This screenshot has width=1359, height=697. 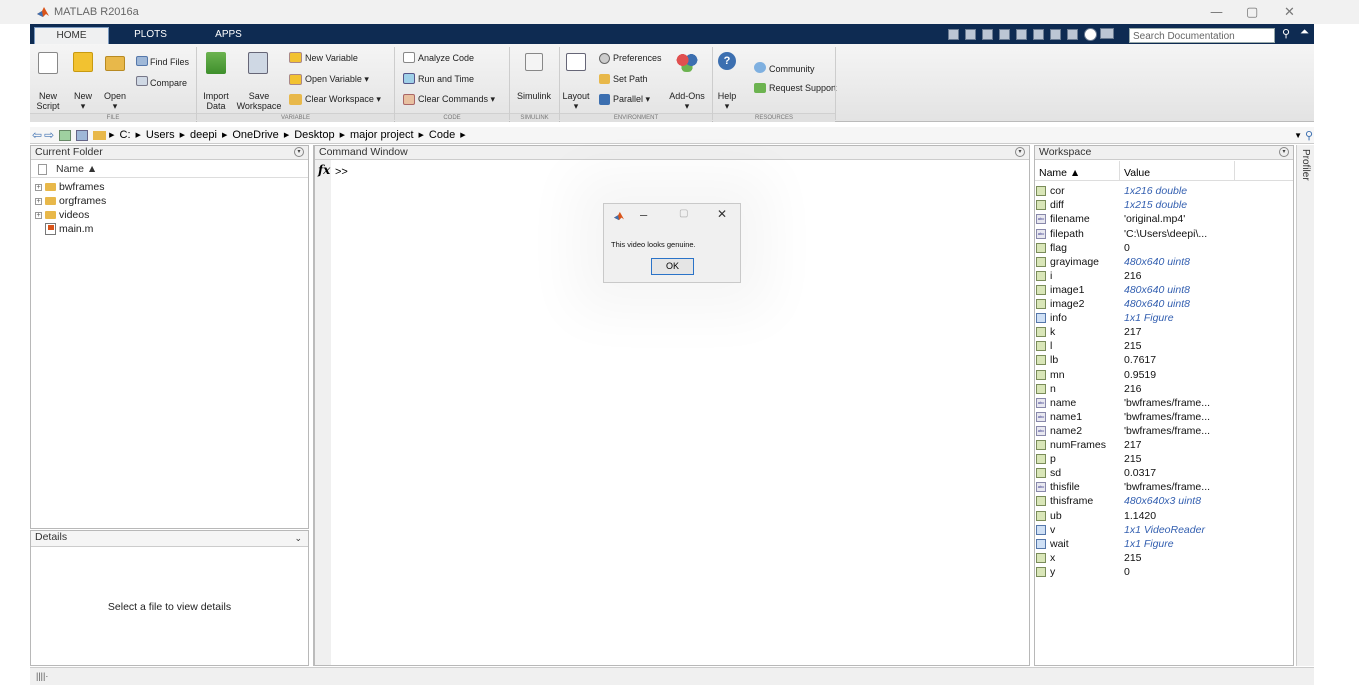 What do you see at coordinates (83, 101) in the screenshot?
I see `new-button: New ▾` at bounding box center [83, 101].